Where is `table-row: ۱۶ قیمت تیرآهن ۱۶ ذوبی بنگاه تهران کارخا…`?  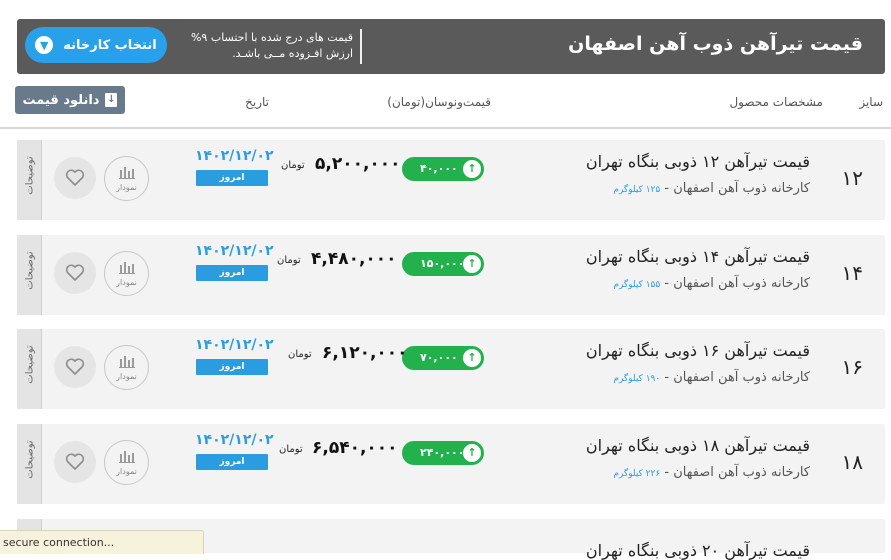 table-row: ۱۶ قیمت تیرآهن ۱۶ ذوبی بنگاه تهران کارخا… is located at coordinates (451, 369).